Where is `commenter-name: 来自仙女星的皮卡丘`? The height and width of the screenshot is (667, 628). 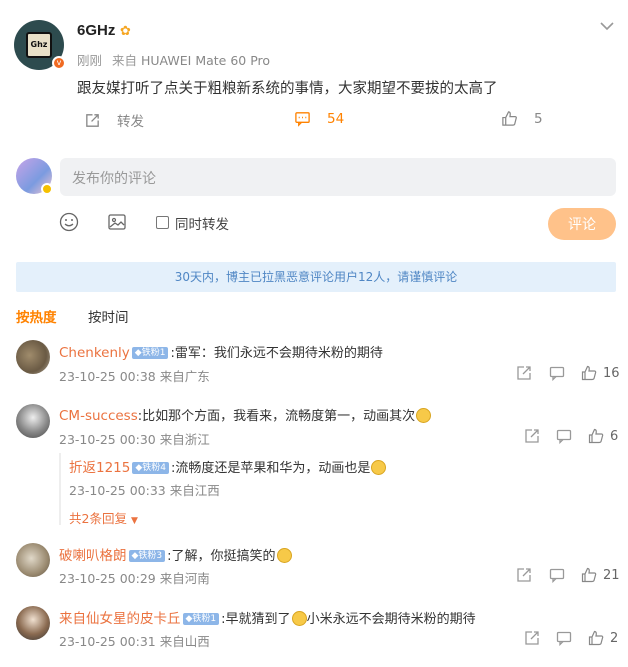 commenter-name: 来自仙女星的皮卡丘 is located at coordinates (120, 619).